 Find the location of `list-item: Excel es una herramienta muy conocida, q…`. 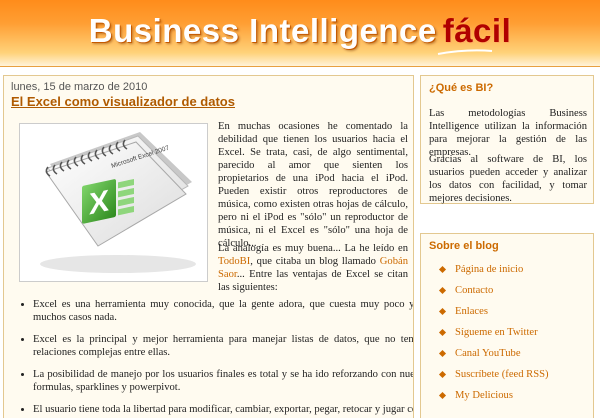

list-item: Excel es una herramienta muy conocida, q… is located at coordinates (223, 311).